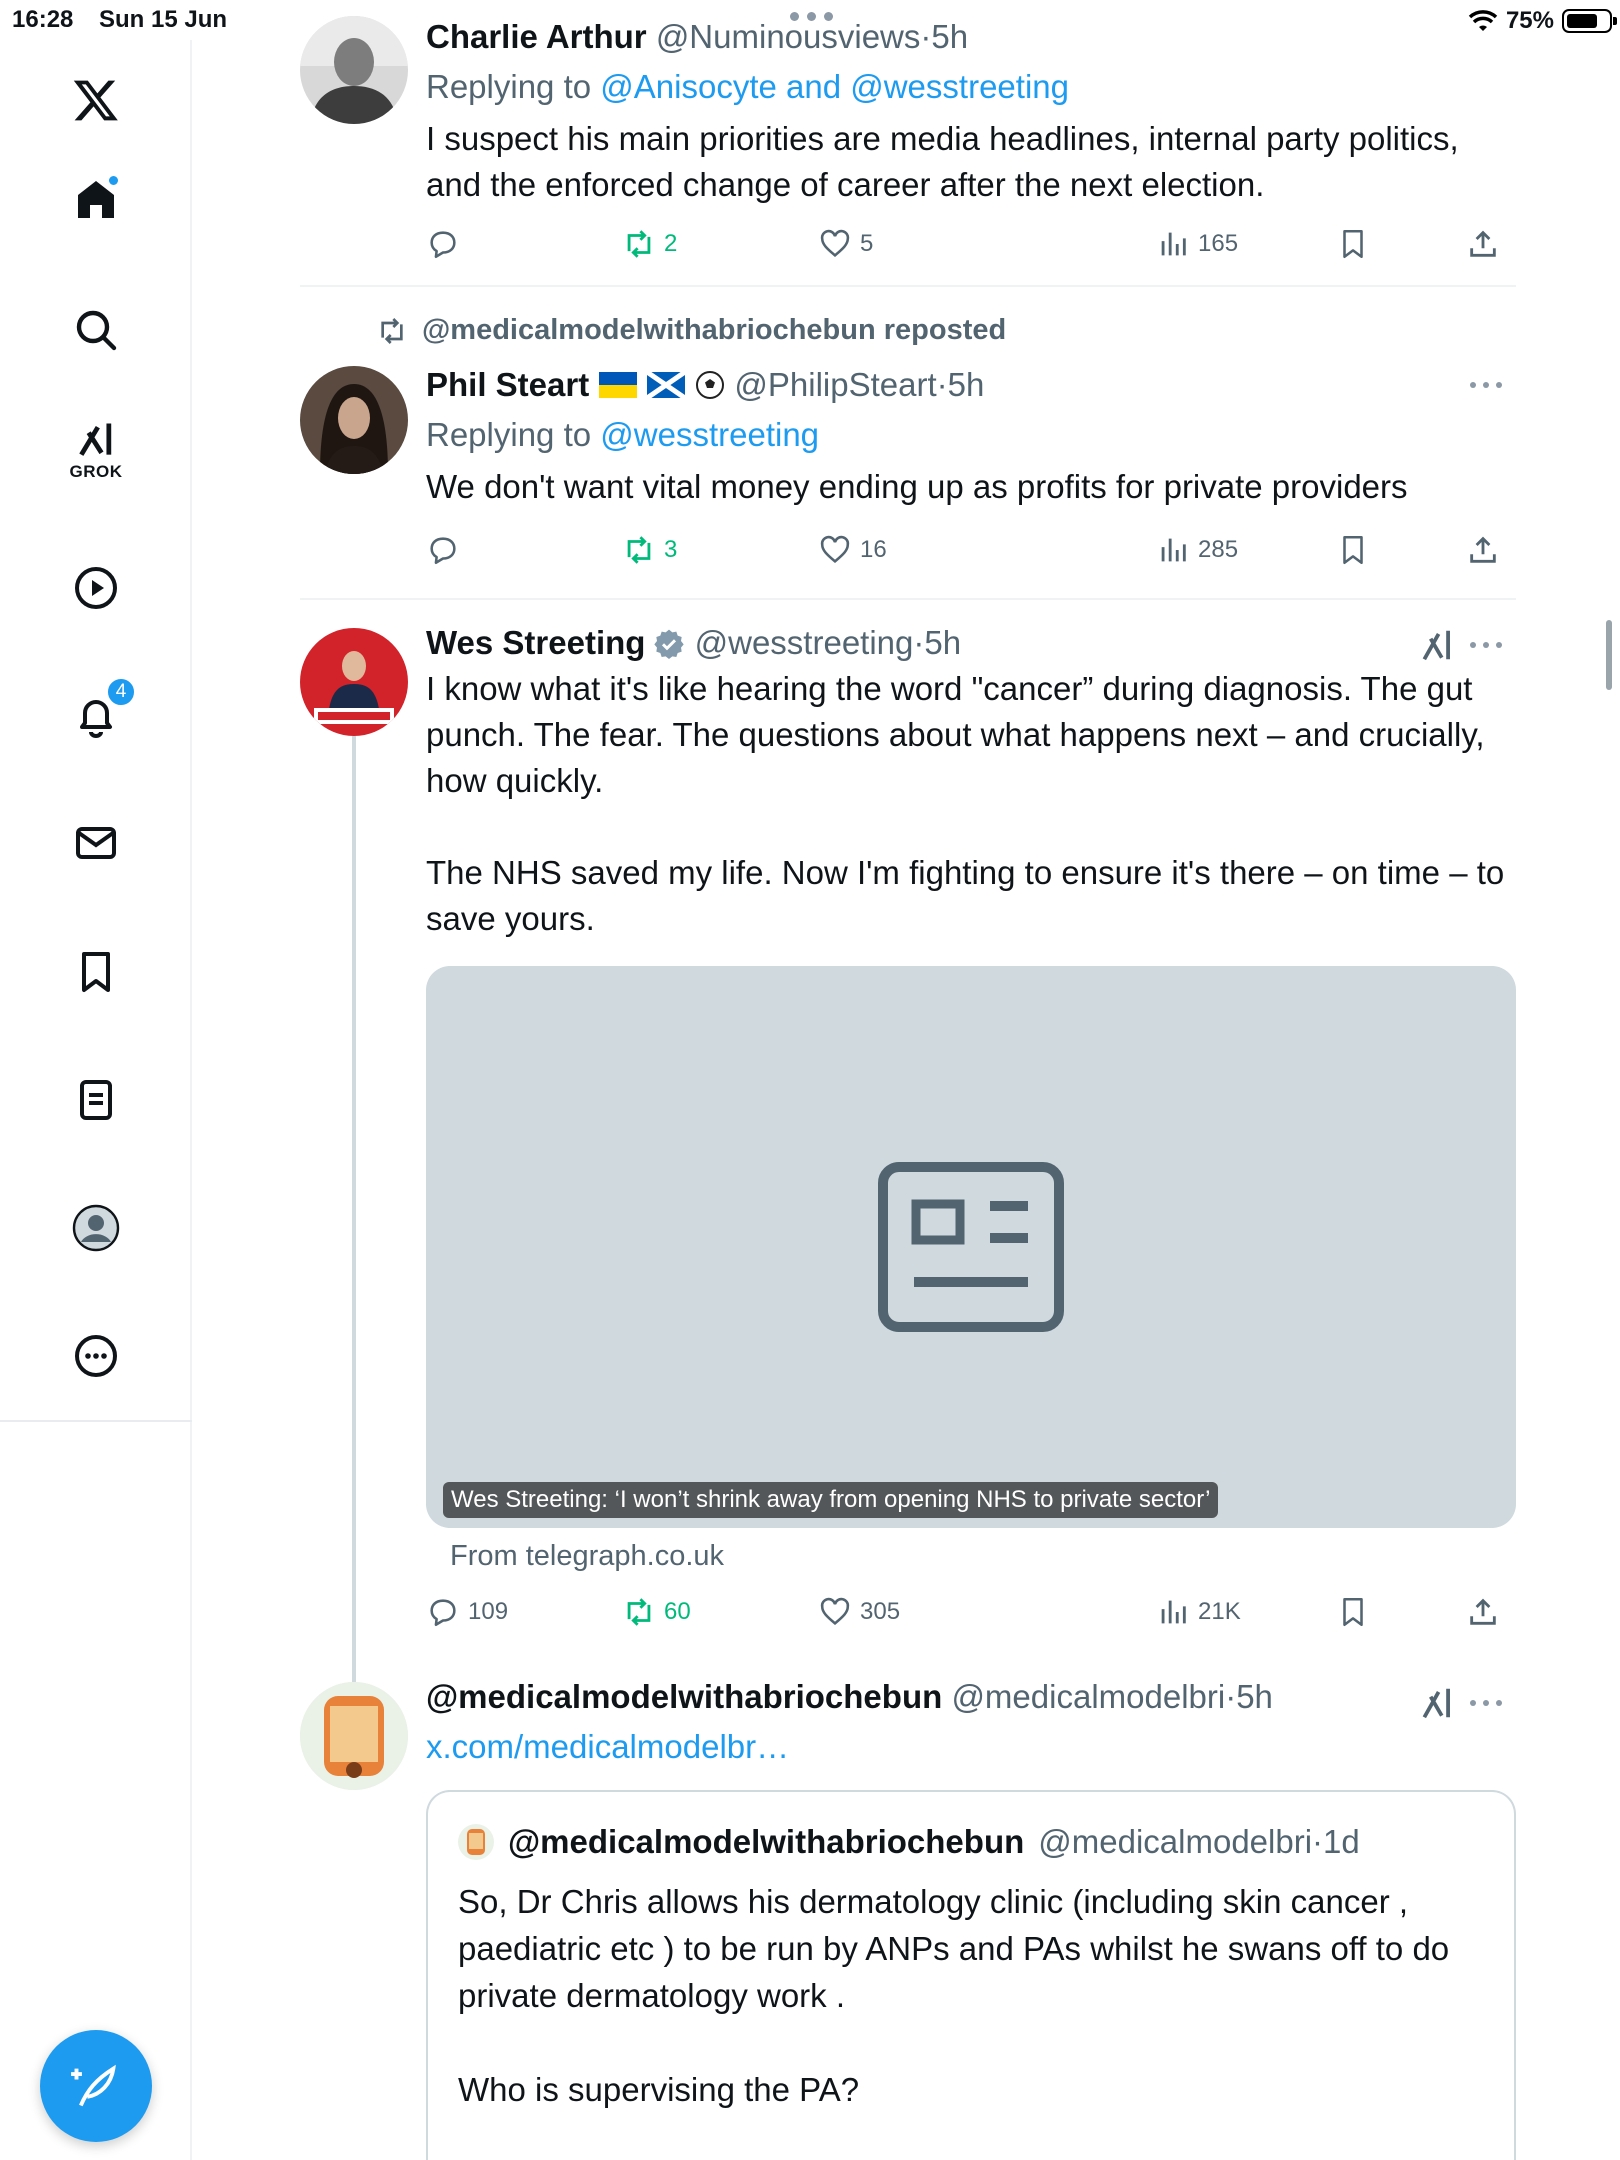  Describe the element at coordinates (96, 100) in the screenshot. I see `x-logo-icon` at that location.